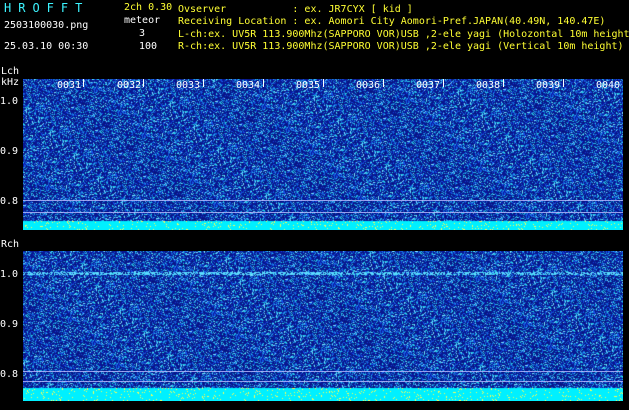 The height and width of the screenshot is (410, 629). I want to click on rch-ytick-0-9: 0.9, so click(9, 324).